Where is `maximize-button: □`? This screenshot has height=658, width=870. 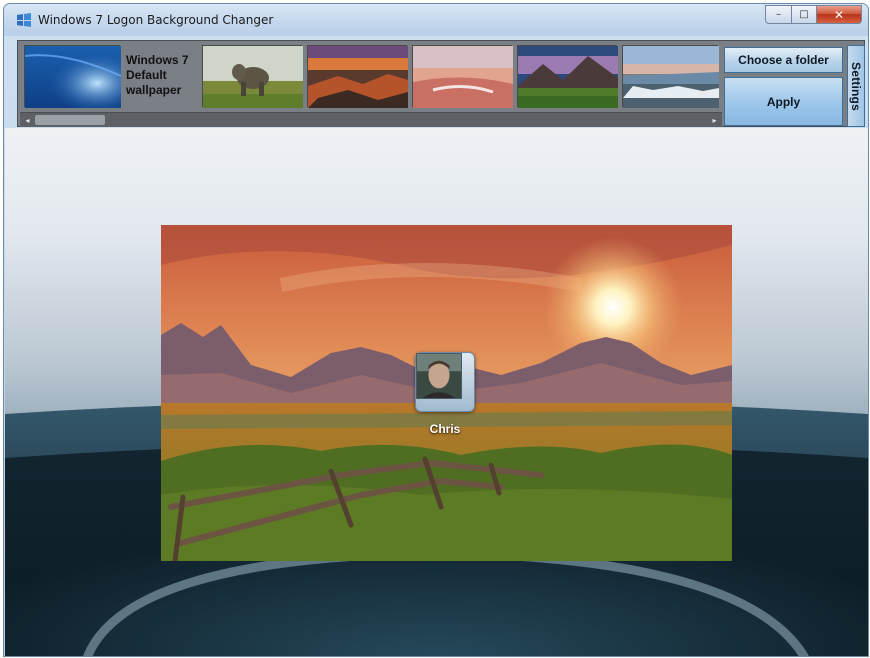
maximize-button: □ is located at coordinates (804, 14).